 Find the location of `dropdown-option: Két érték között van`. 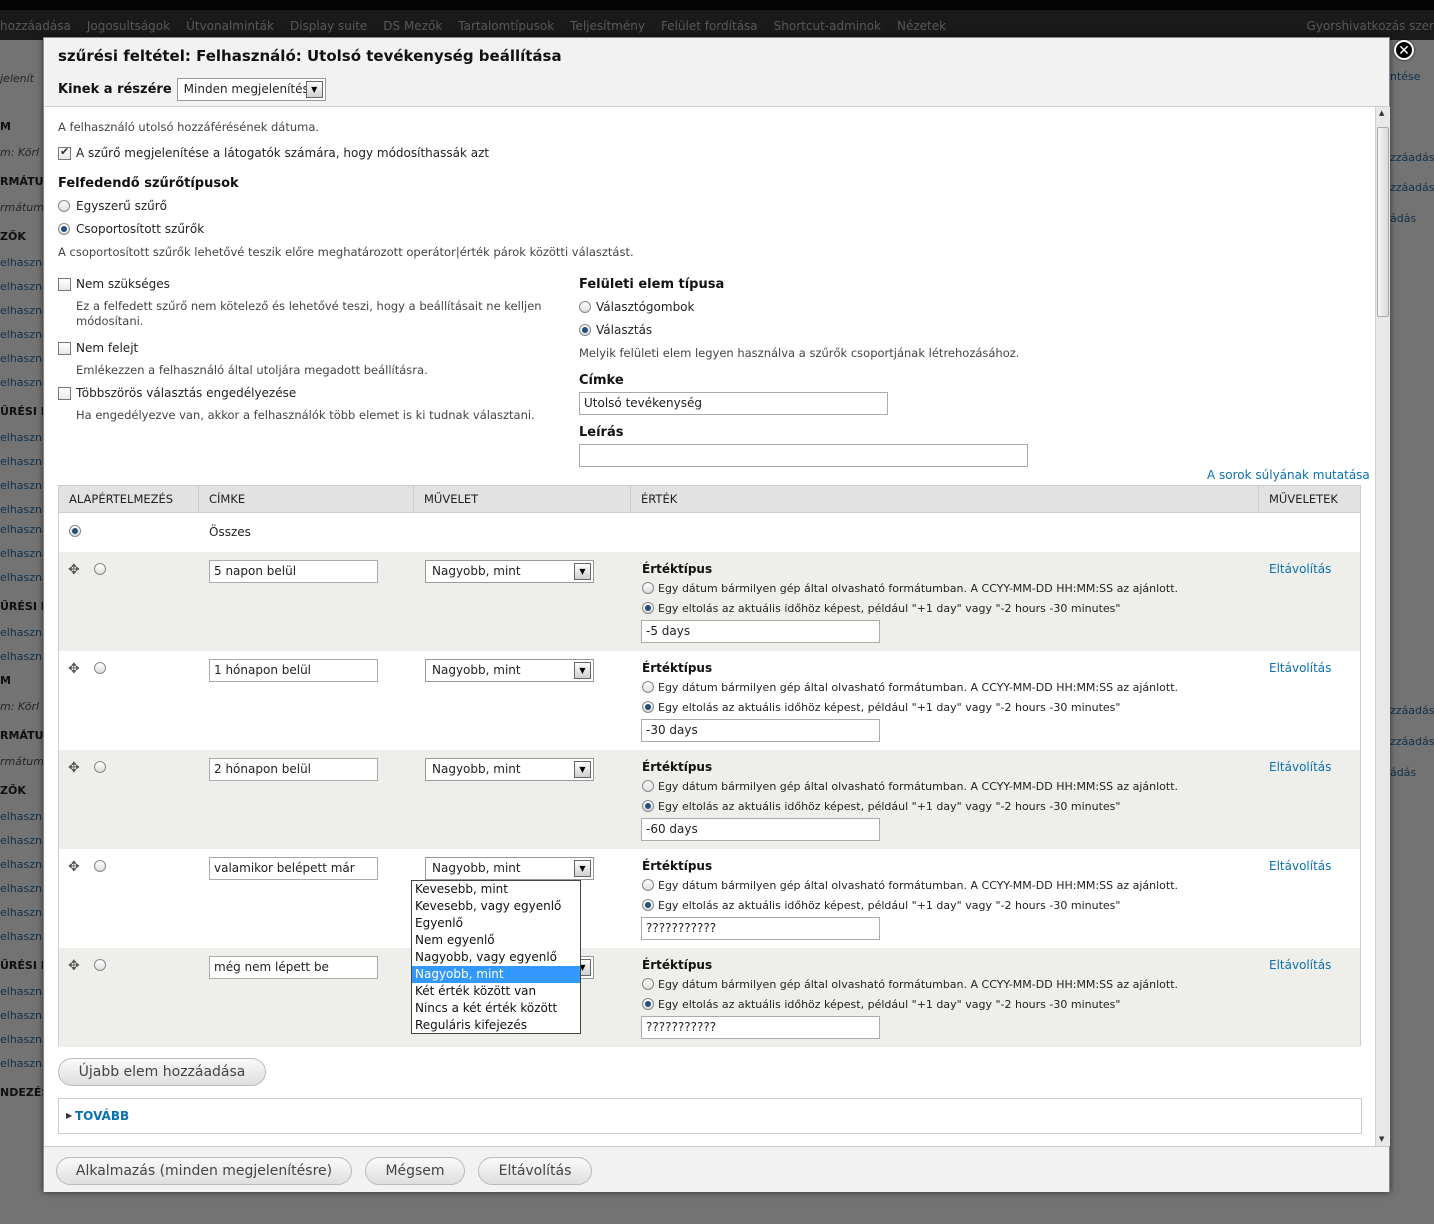

dropdown-option: Két érték között van is located at coordinates (496, 991).